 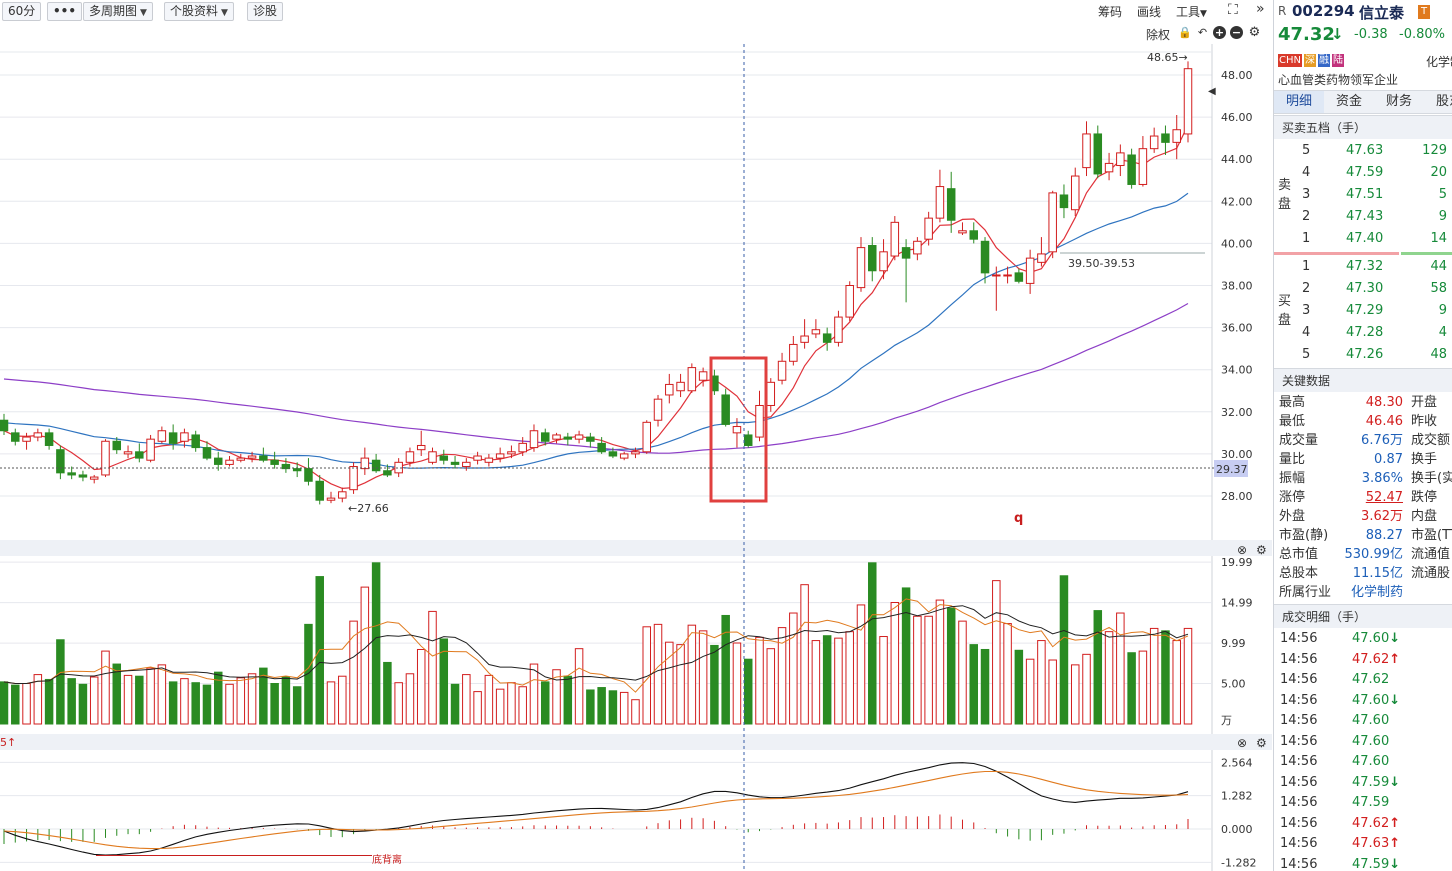 I want to click on ask-volume: 5, so click(x=1442, y=194).